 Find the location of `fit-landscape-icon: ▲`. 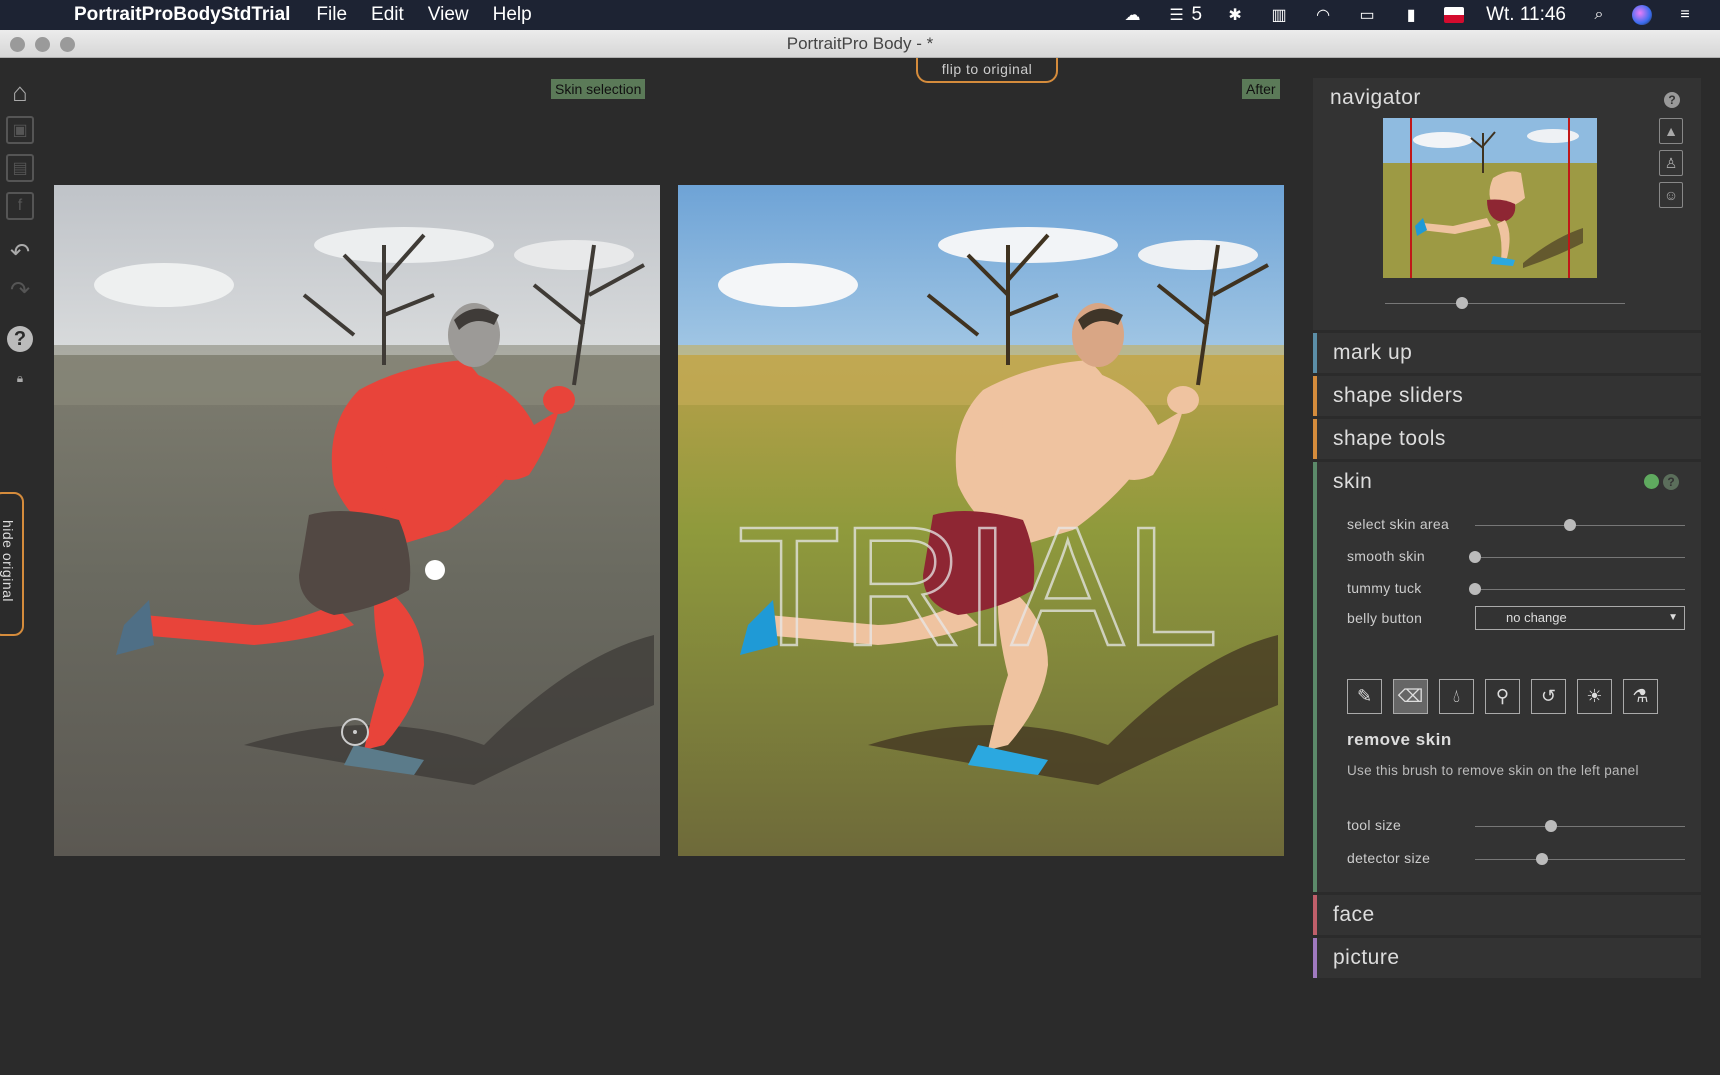

fit-landscape-icon: ▲ is located at coordinates (1671, 131).